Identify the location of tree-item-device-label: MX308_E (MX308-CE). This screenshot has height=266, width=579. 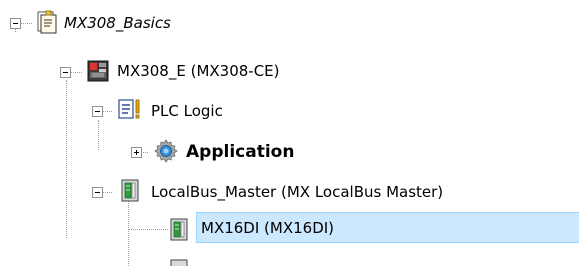
(198, 71).